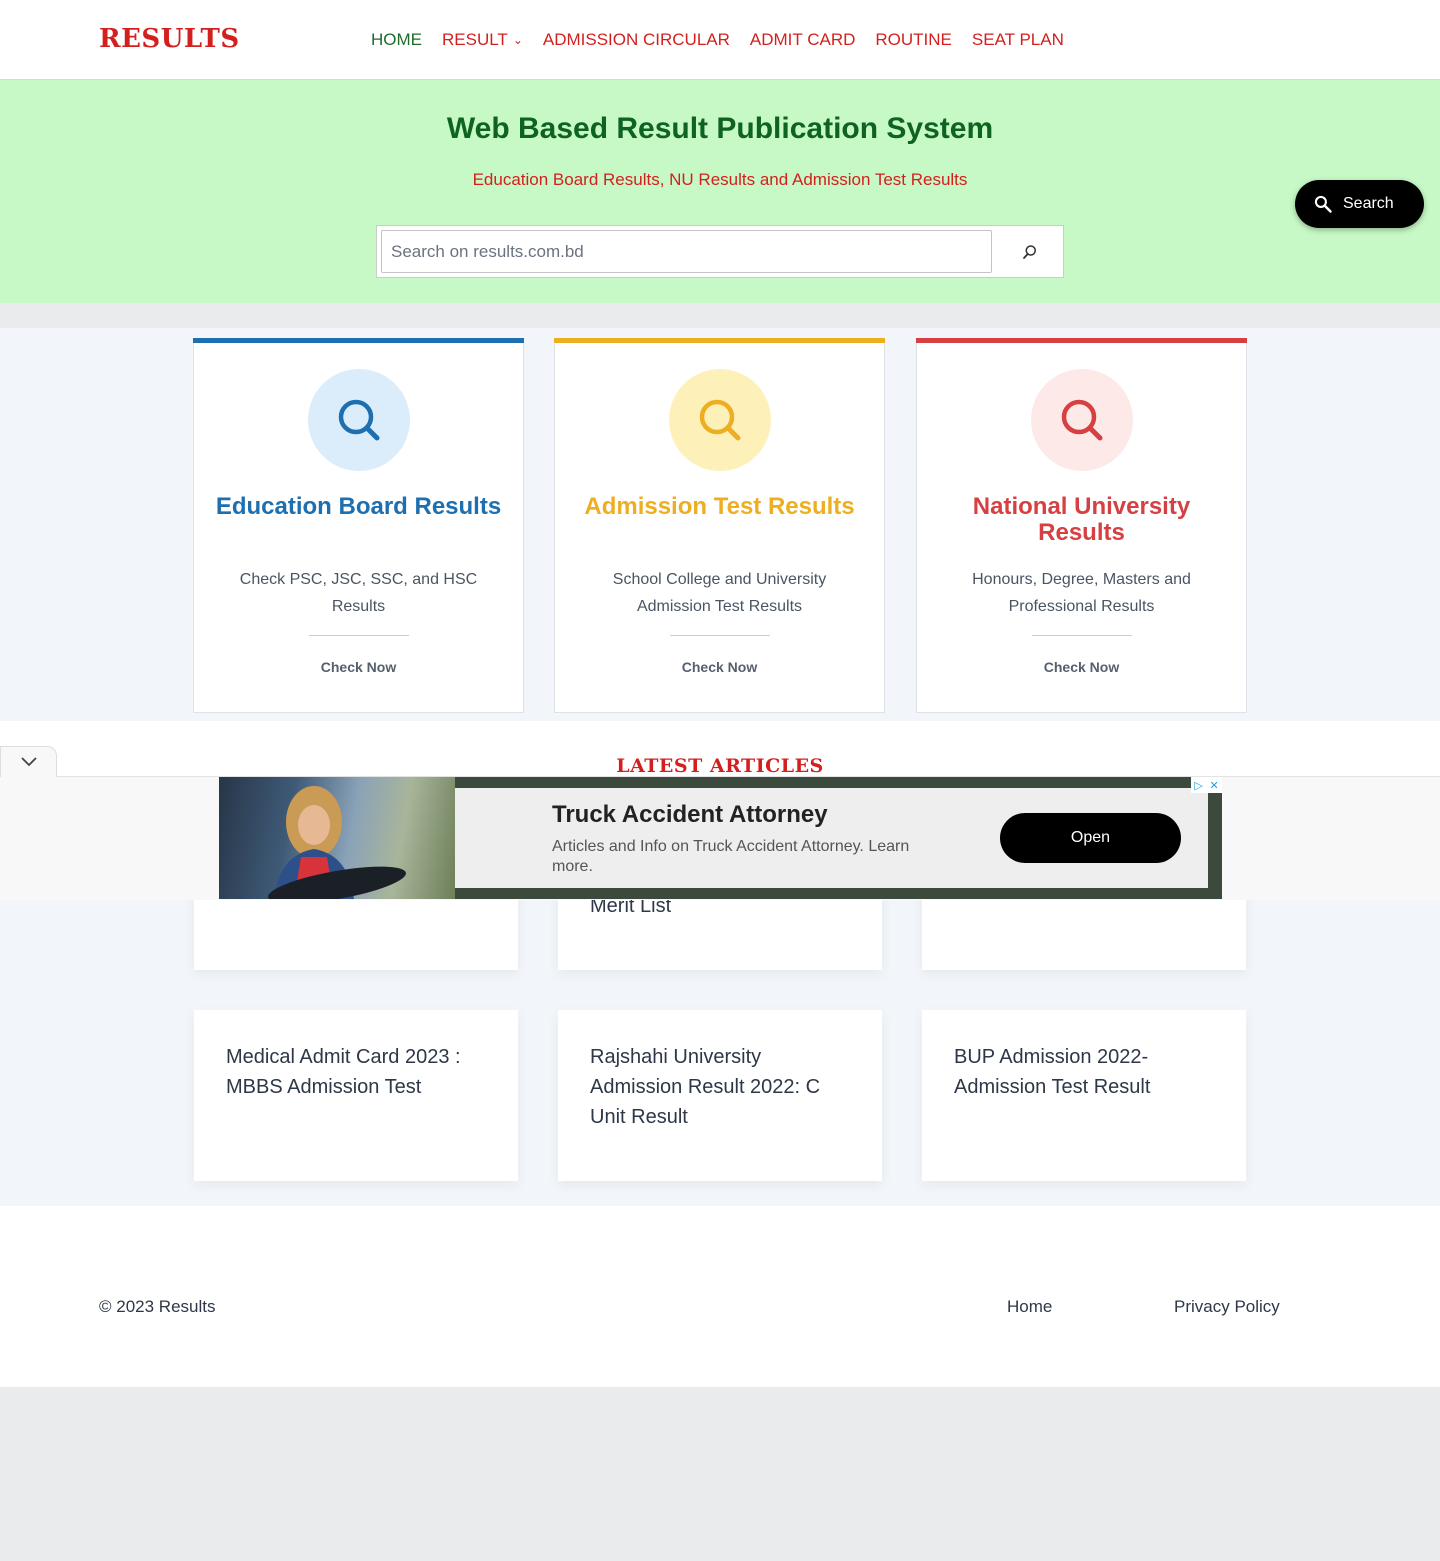  Describe the element at coordinates (720, 1296) in the screenshot. I see `site-footer: © 2023 Results Home Privacy Policy` at that location.